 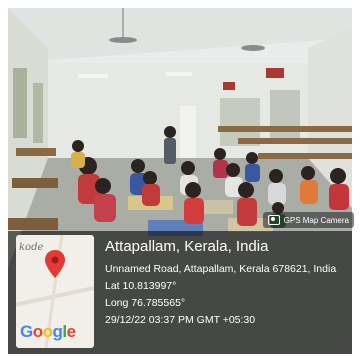 What do you see at coordinates (316, 220) in the screenshot?
I see `gps-tag-label: GPS Map Camera` at bounding box center [316, 220].